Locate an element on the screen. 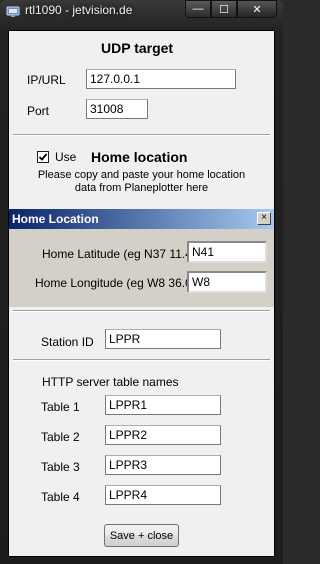 Image resolution: width=320 pixels, height=564 pixels. minimize-button: — is located at coordinates (198, 9).